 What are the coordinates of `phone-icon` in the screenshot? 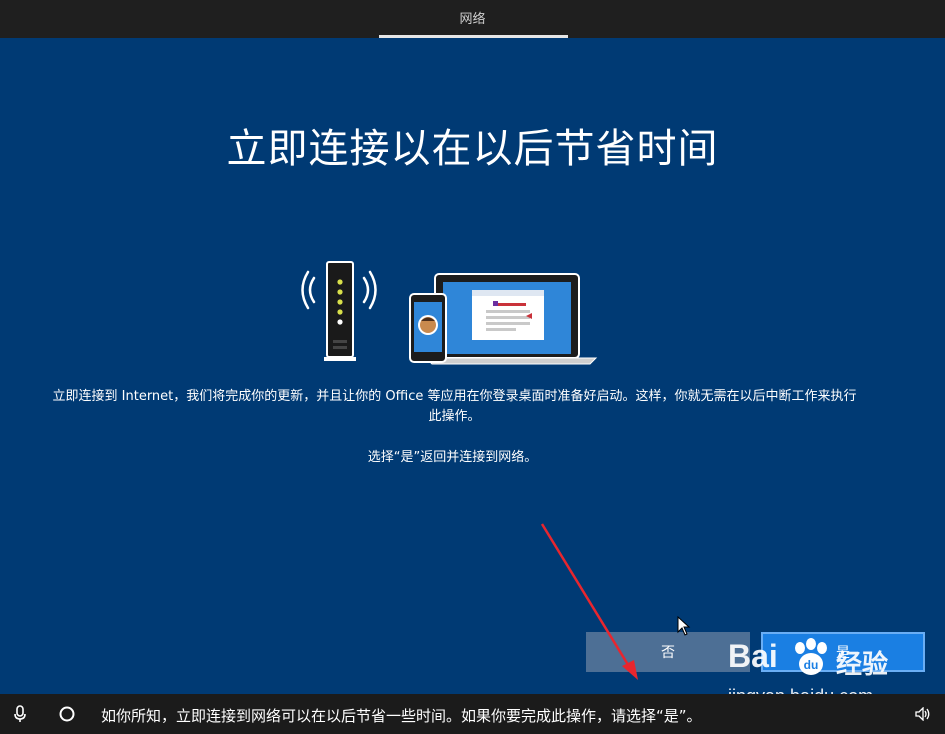 It's located at (428, 328).